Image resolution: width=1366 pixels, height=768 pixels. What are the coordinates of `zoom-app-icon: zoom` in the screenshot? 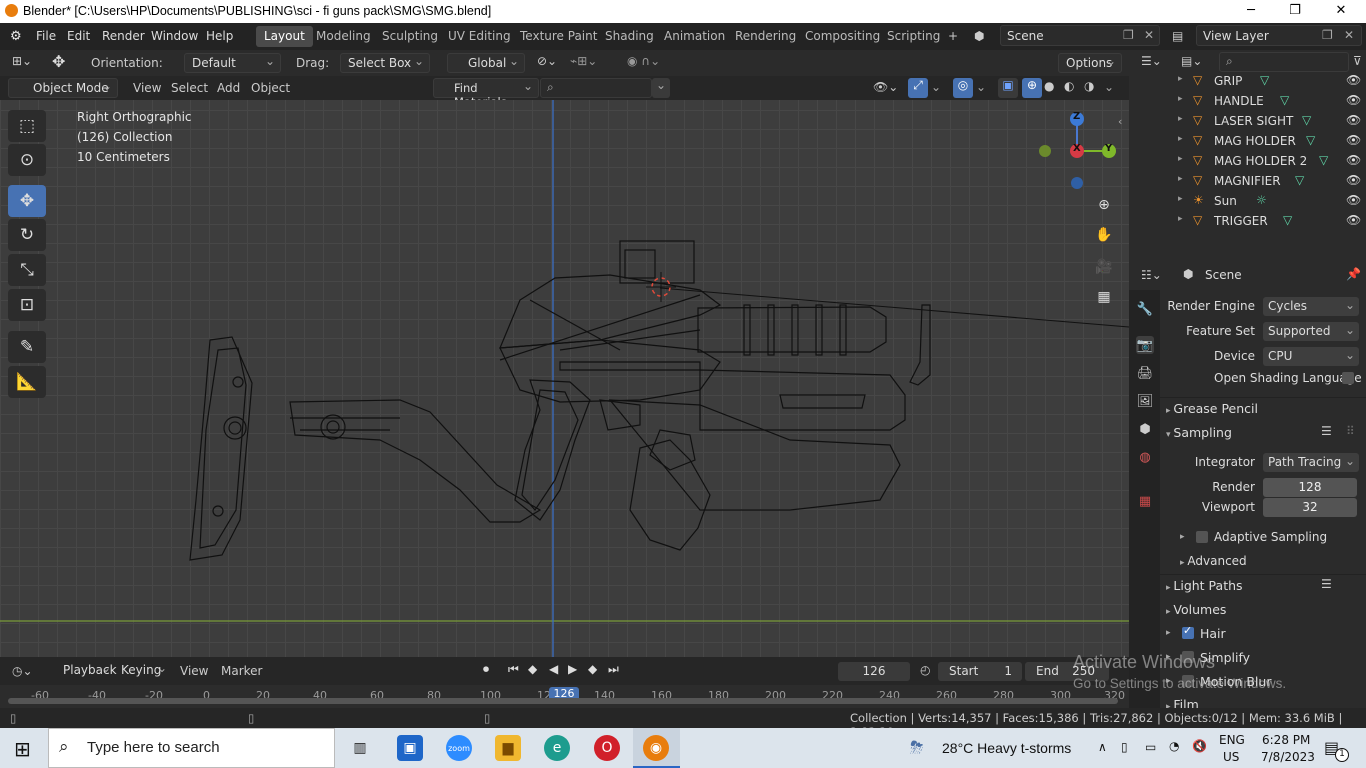 It's located at (459, 748).